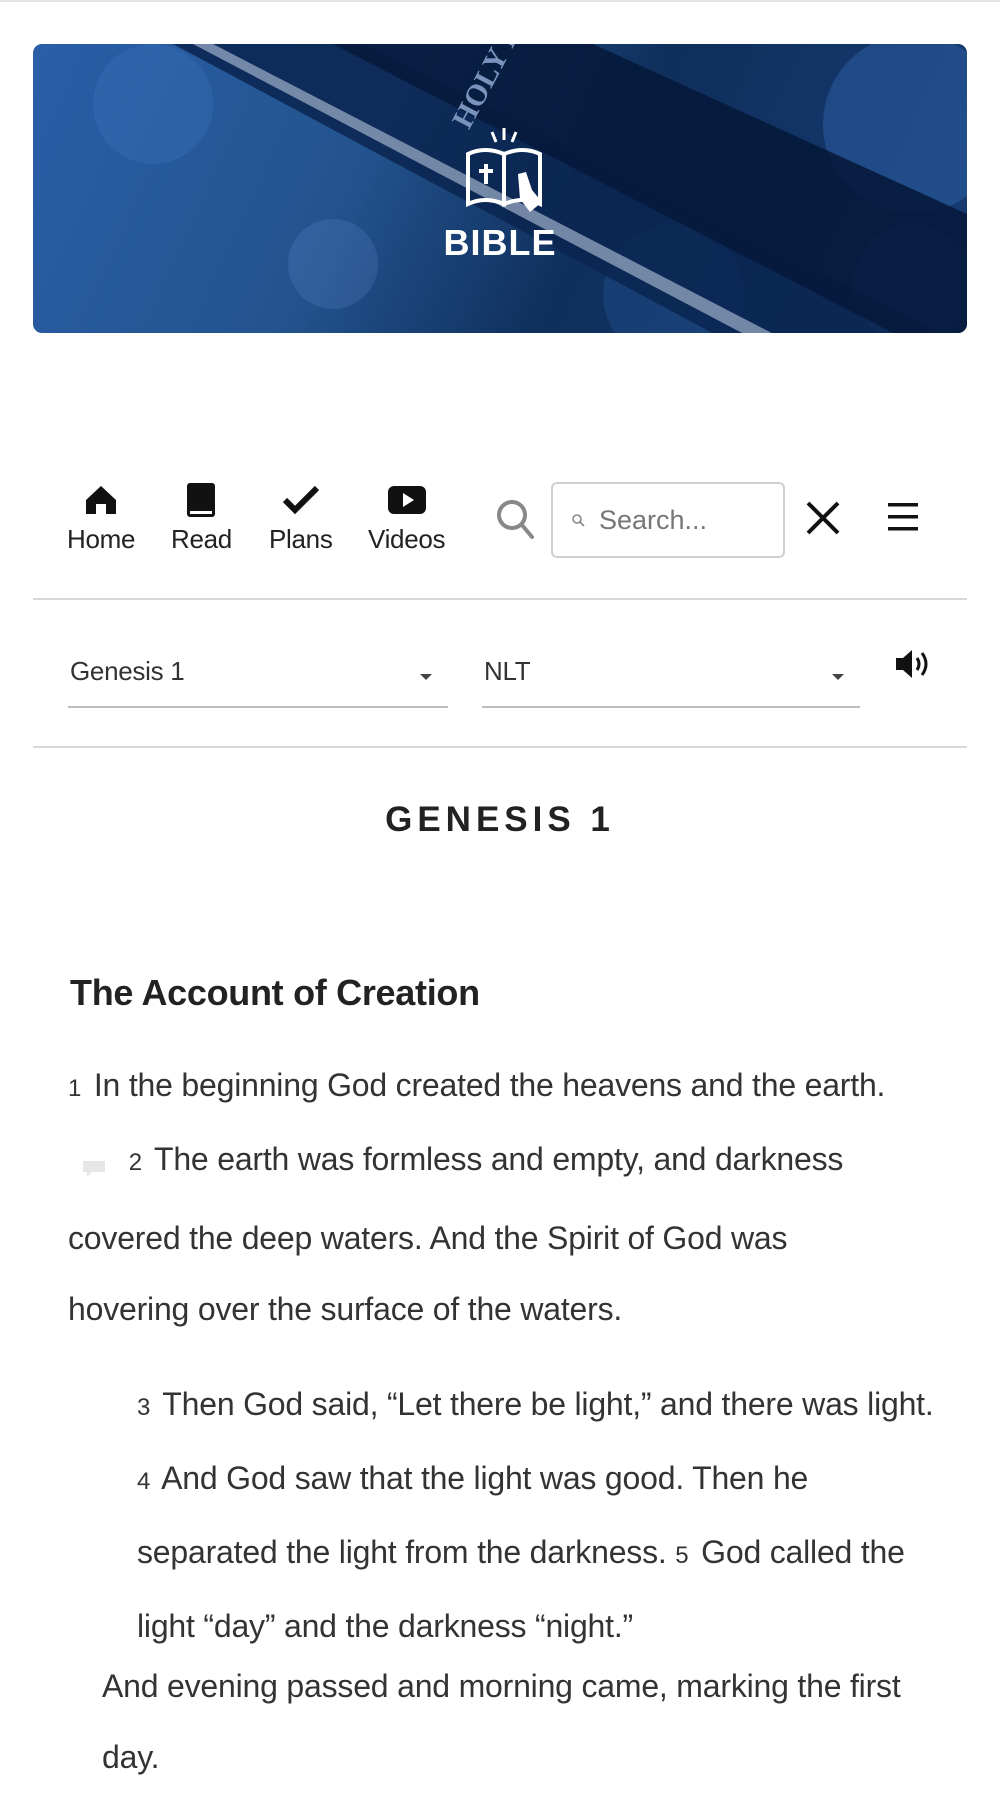  Describe the element at coordinates (258, 679) in the screenshot. I see `passage-select: Genesis 1` at that location.